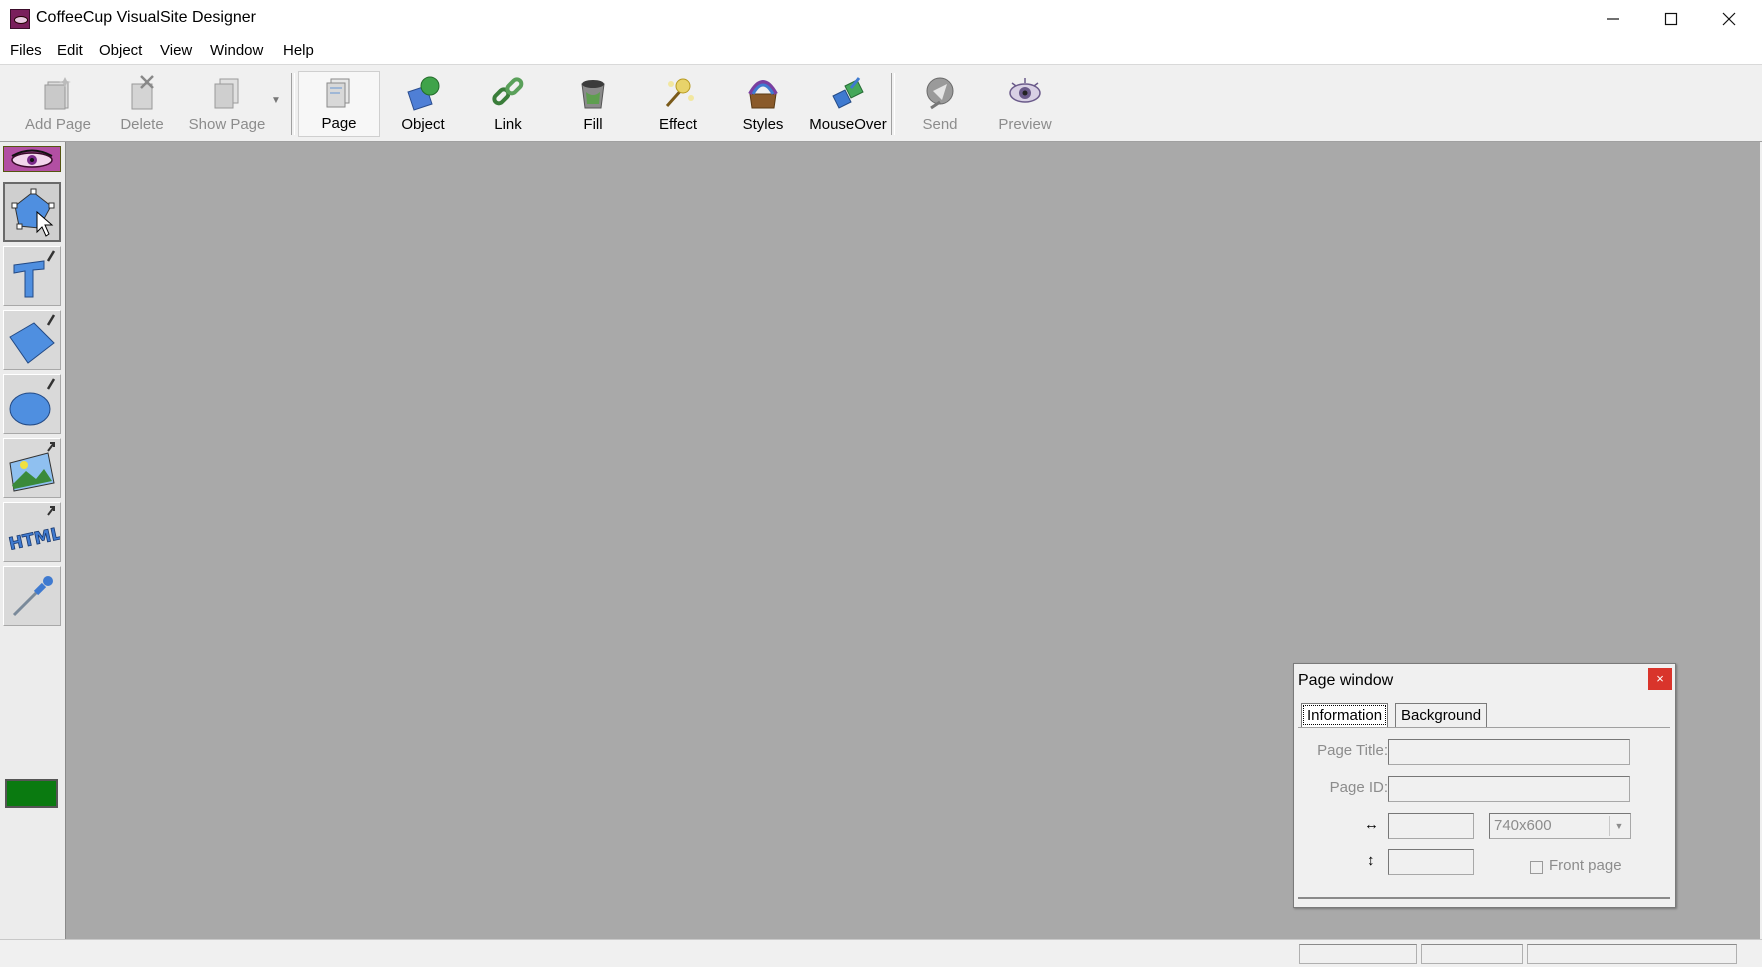 Image resolution: width=1762 pixels, height=967 pixels. Describe the element at coordinates (763, 94) in the screenshot. I see `styles-box-icon` at that location.